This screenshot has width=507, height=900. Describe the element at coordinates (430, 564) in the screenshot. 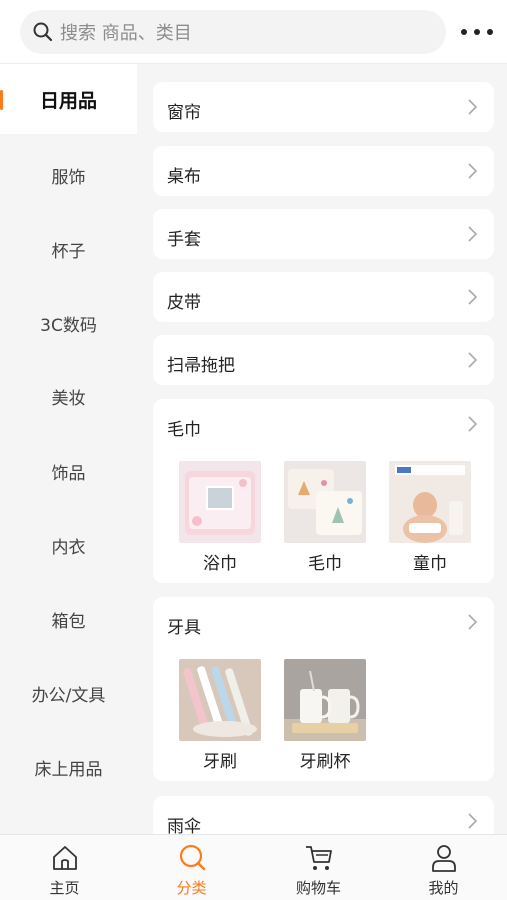

I see `subcategory-label: 童巾` at that location.